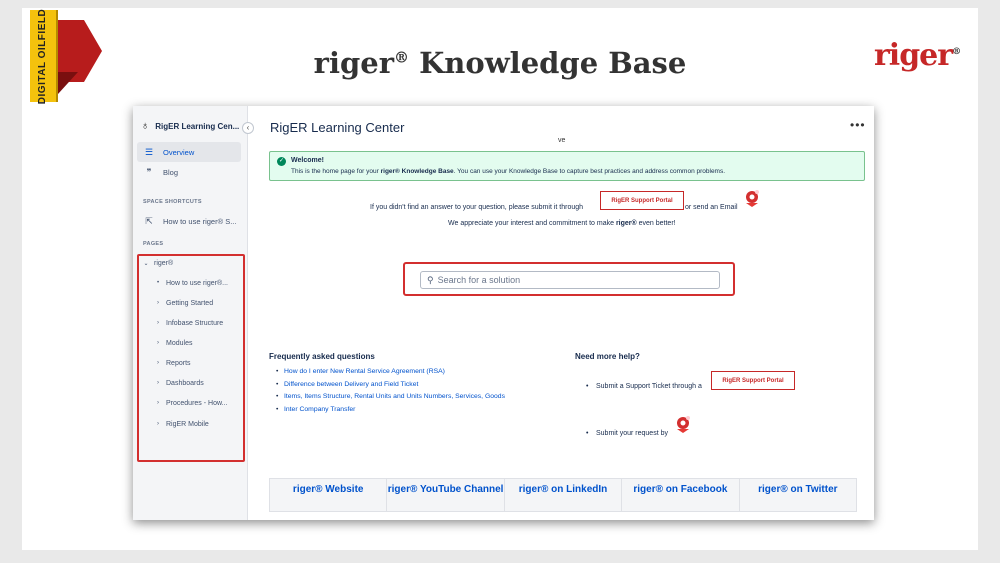  I want to click on sidebar-item-label: Blog, so click(171, 172).